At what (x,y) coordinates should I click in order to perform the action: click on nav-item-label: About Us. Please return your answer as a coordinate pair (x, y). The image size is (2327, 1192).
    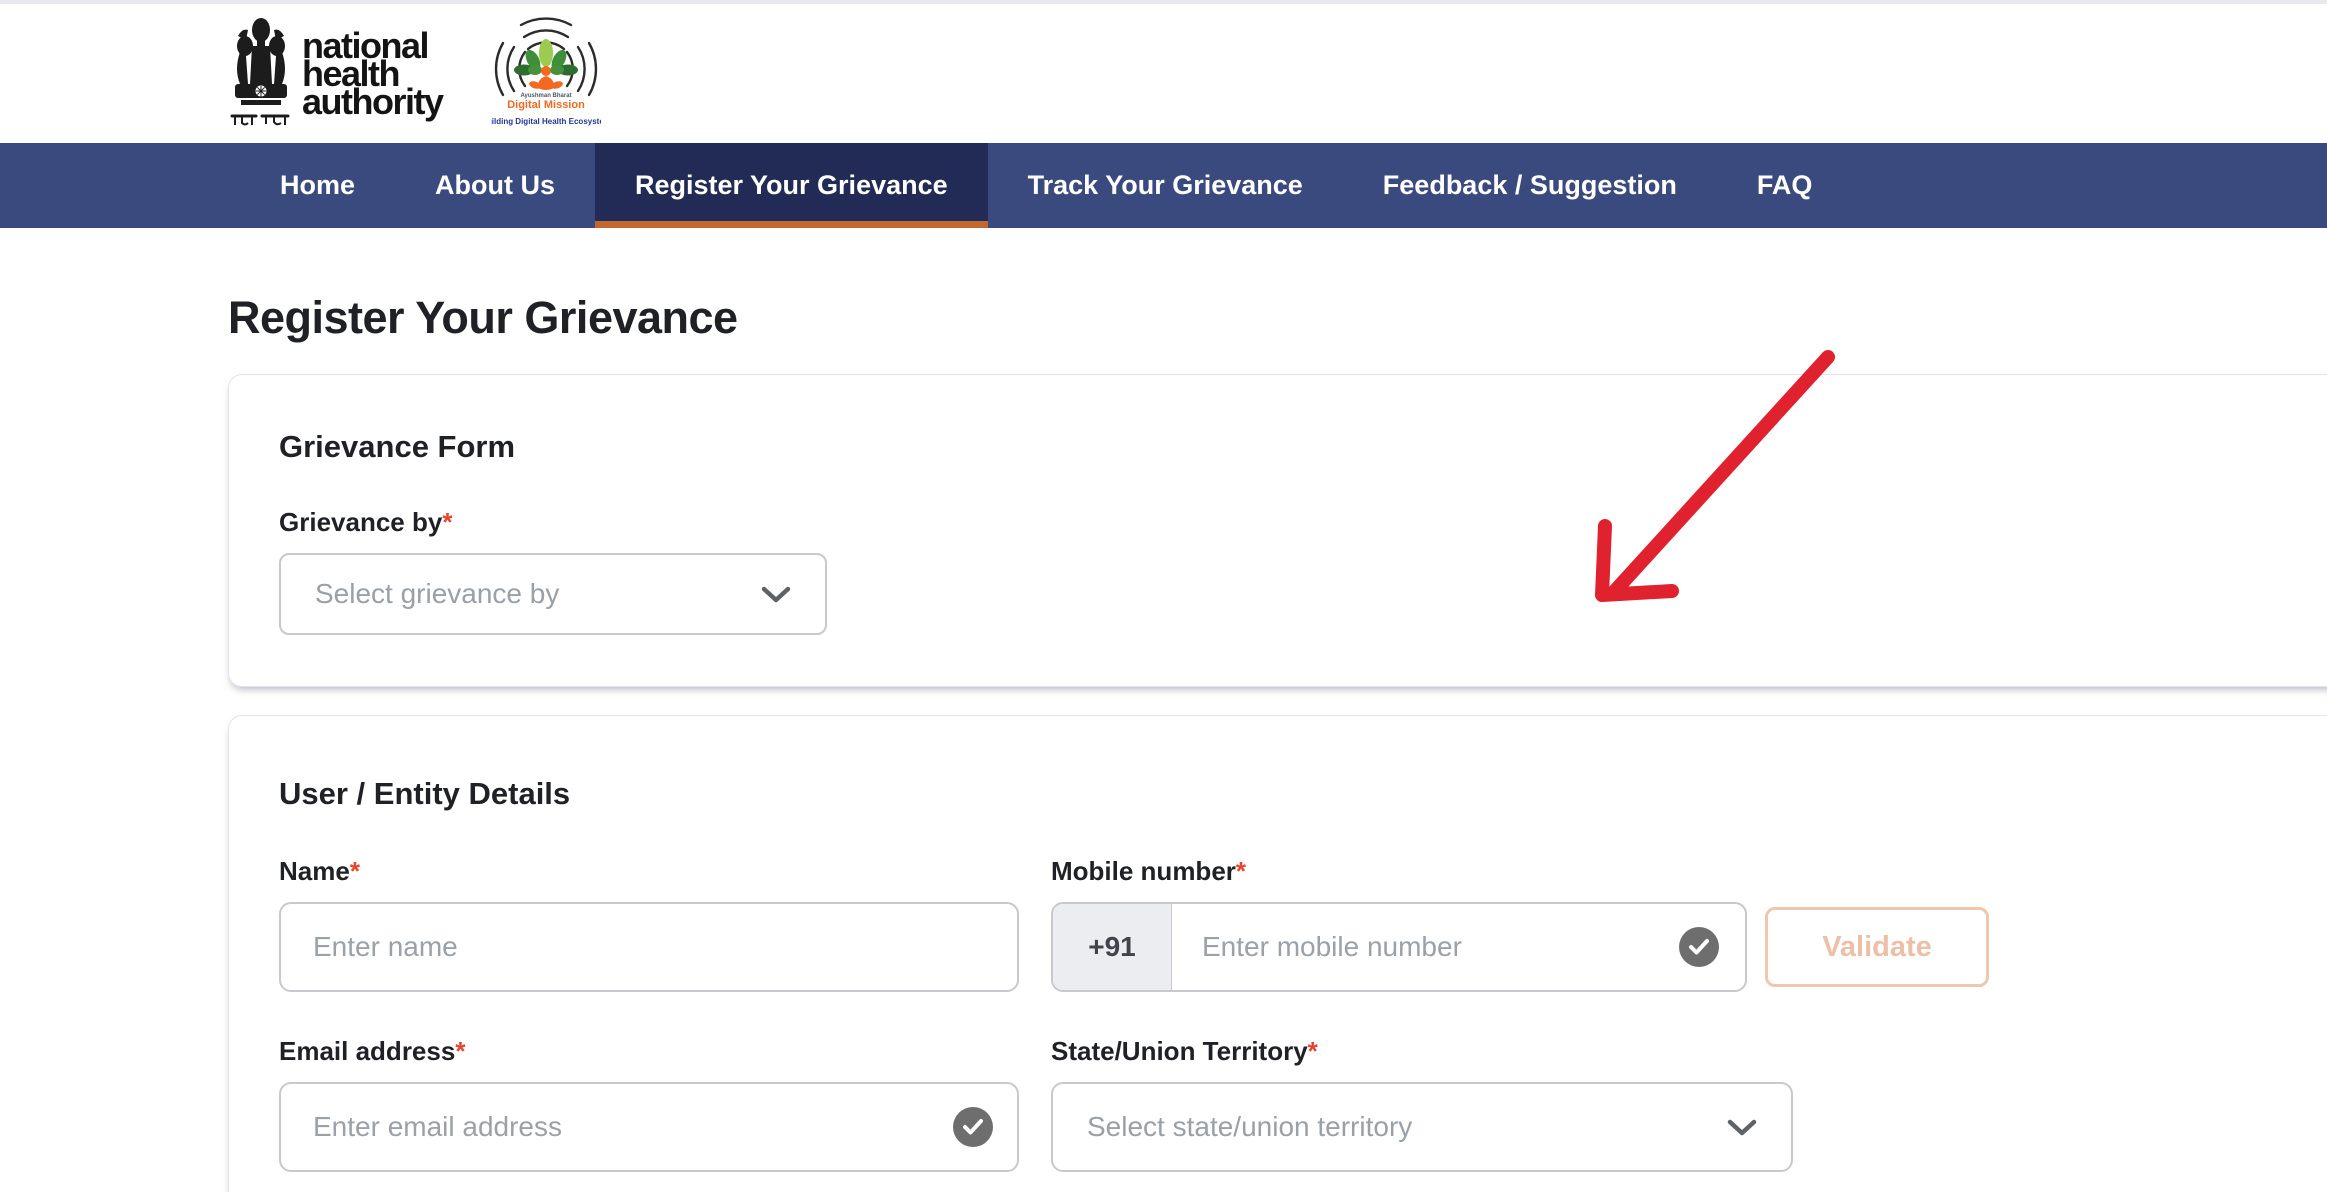
    Looking at the image, I should click on (495, 185).